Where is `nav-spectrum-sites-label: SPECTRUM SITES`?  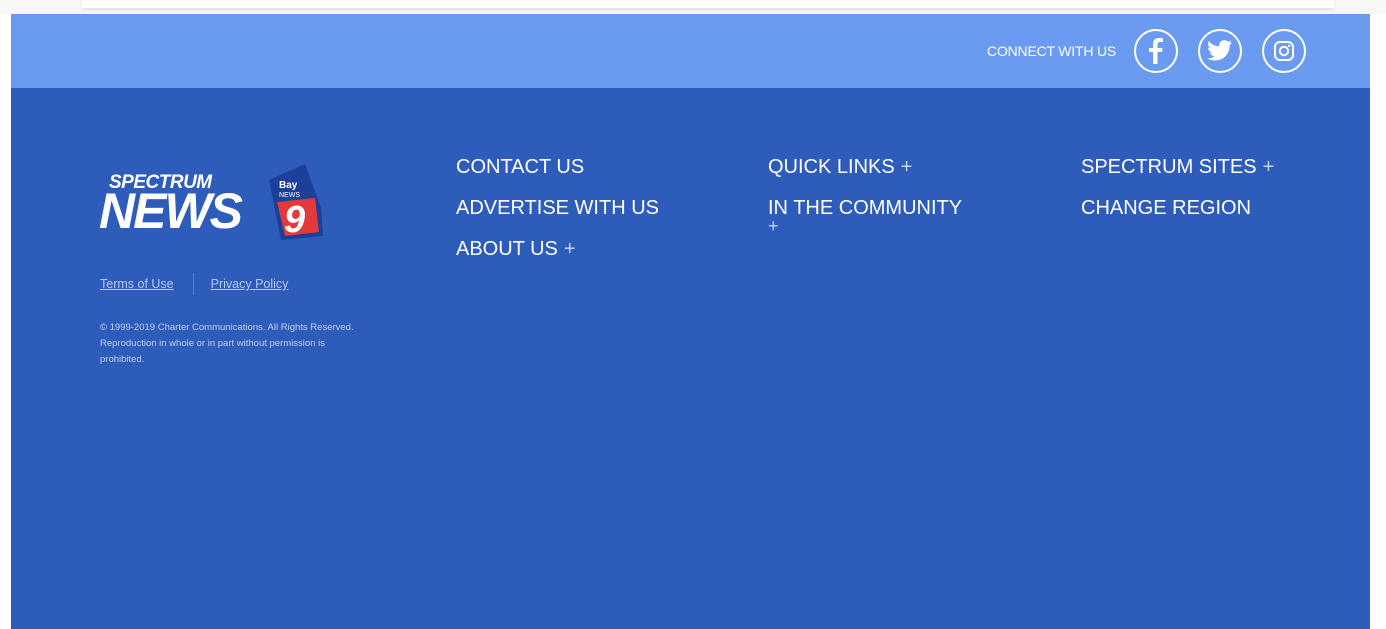 nav-spectrum-sites-label: SPECTRUM SITES is located at coordinates (1169, 167).